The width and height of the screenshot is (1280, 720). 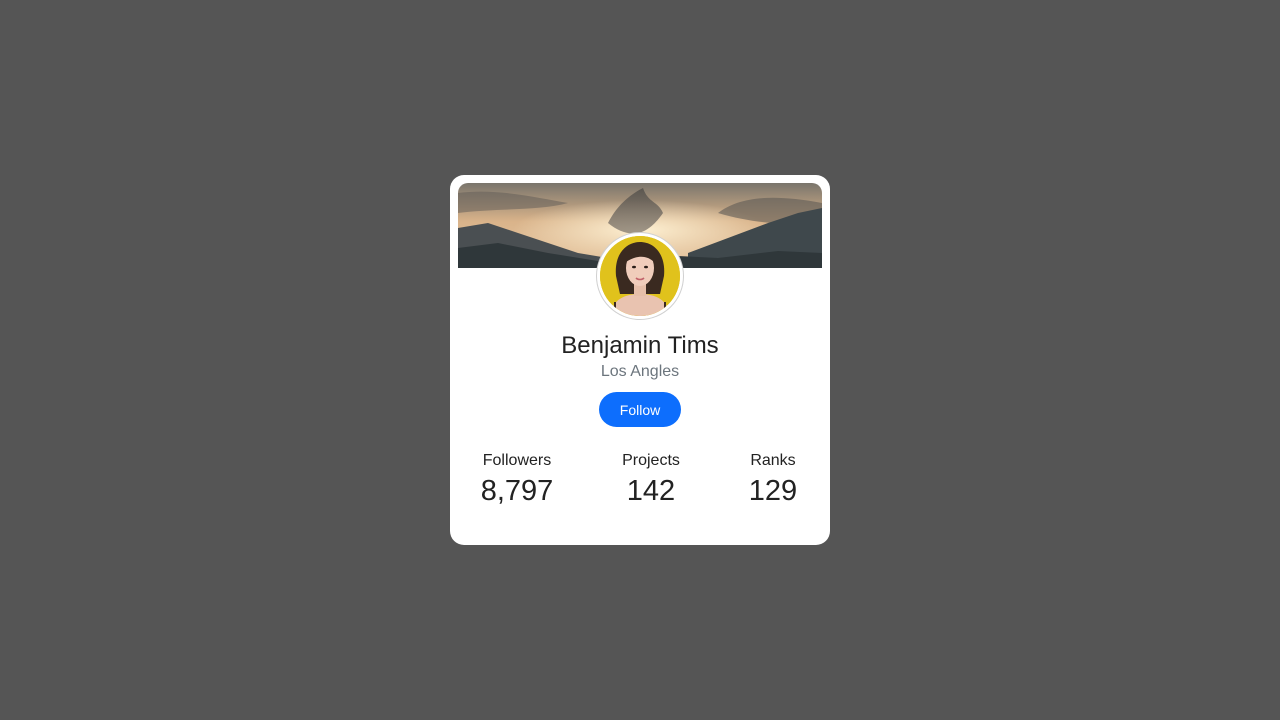 I want to click on stat-value: 8,797, so click(x=517, y=491).